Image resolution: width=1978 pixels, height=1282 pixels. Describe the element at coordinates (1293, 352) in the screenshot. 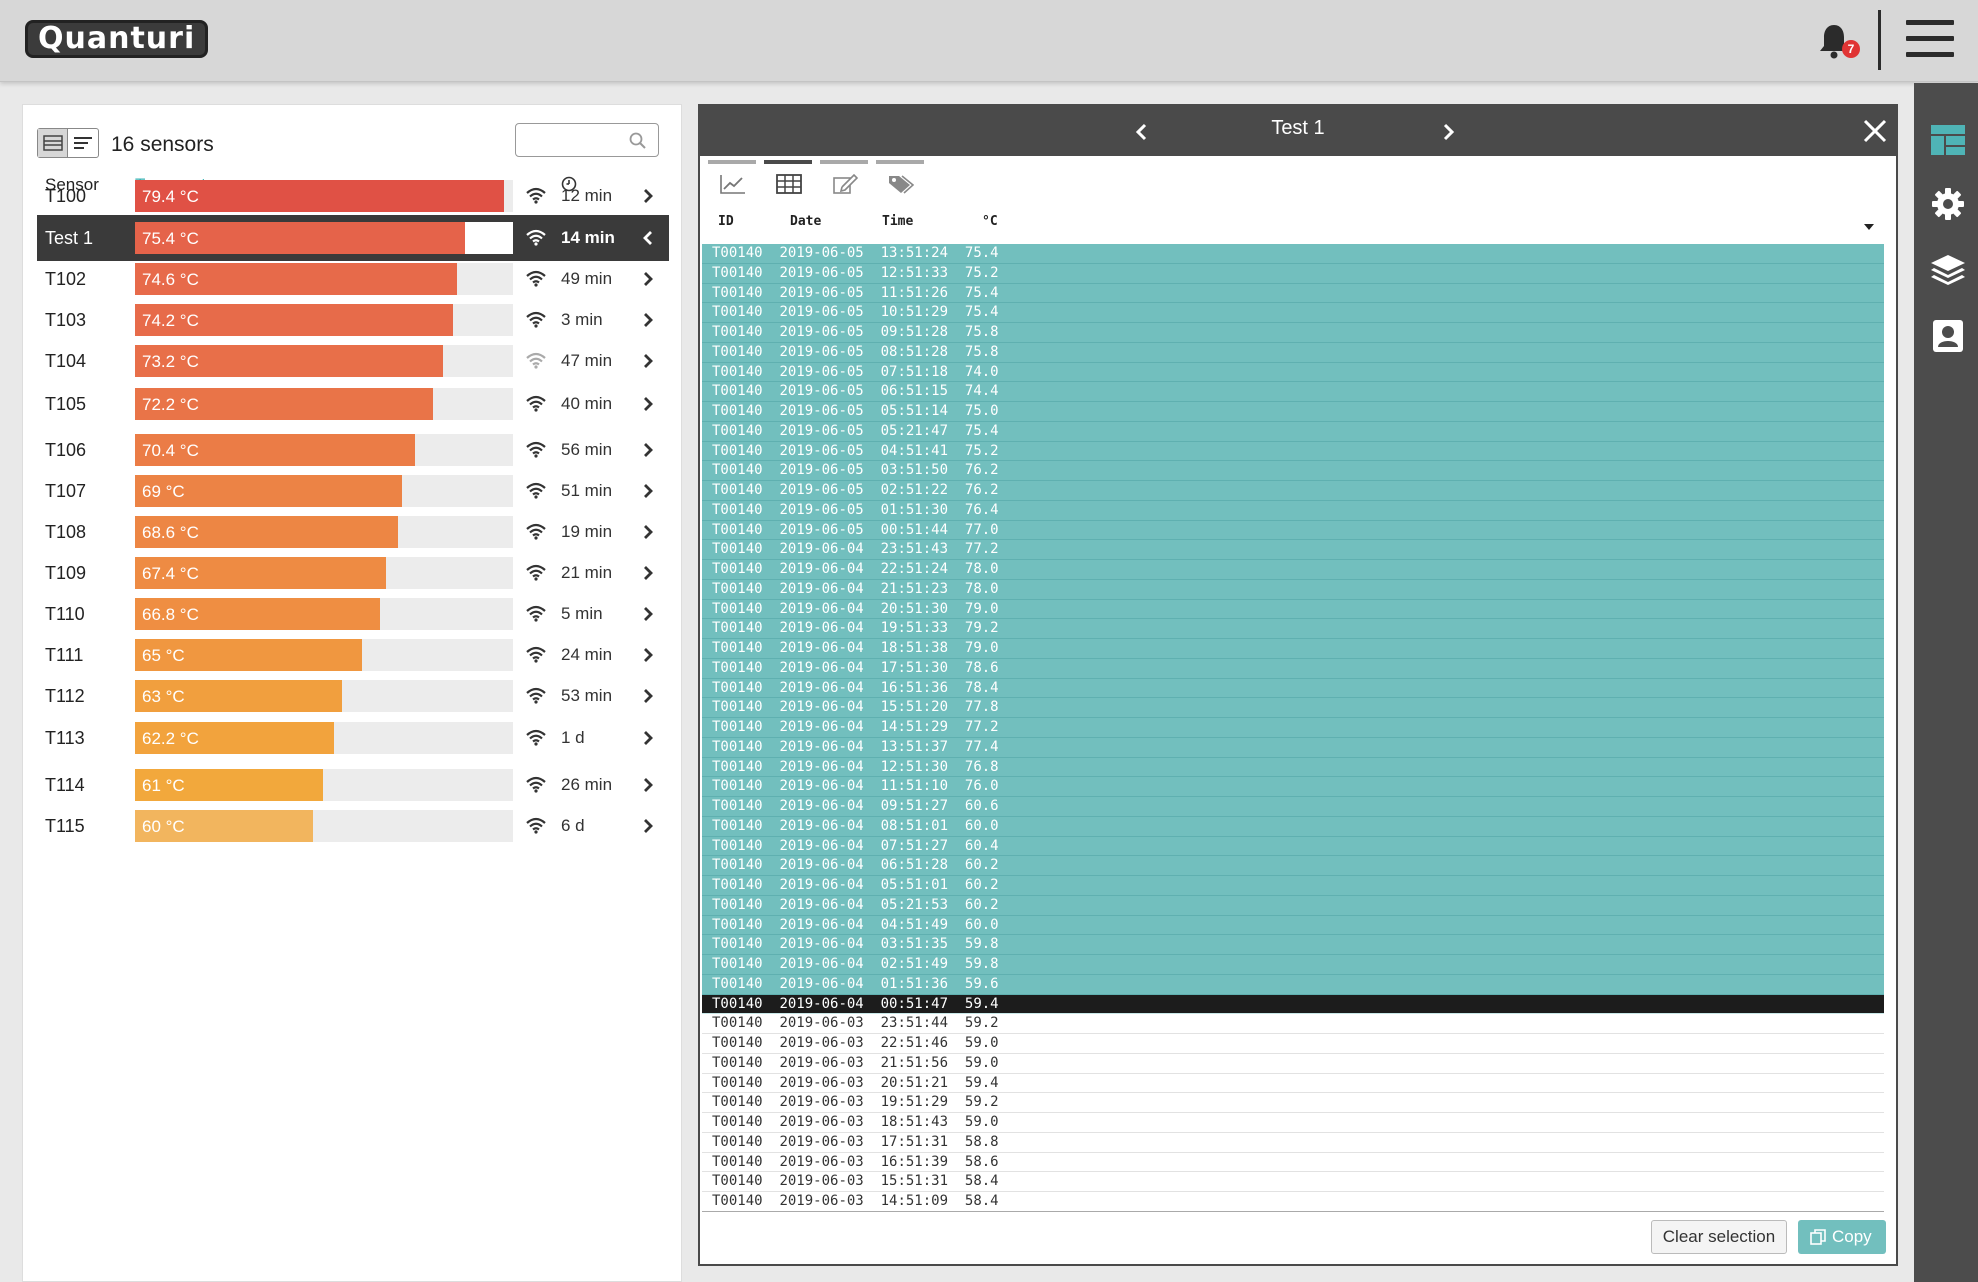

I see `table-row: T00140 2019-06-05 08:51:28 75.8` at that location.